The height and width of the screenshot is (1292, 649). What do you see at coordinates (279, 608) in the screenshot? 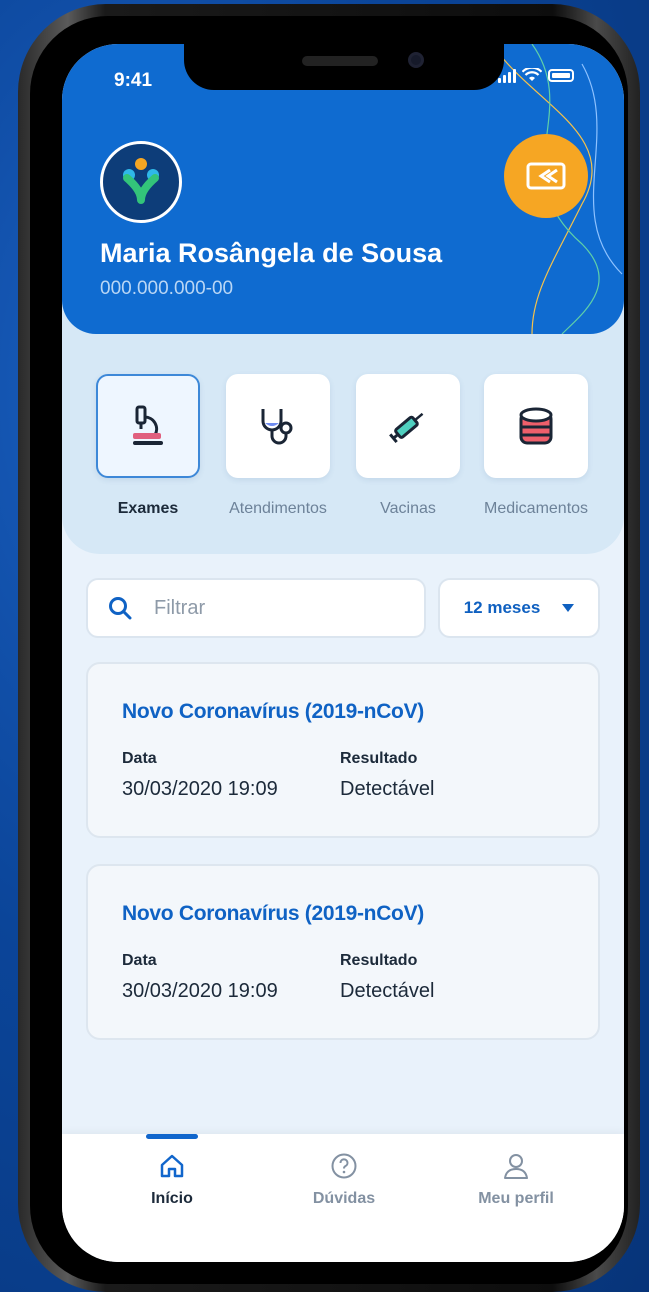
I see `search-input` at bounding box center [279, 608].